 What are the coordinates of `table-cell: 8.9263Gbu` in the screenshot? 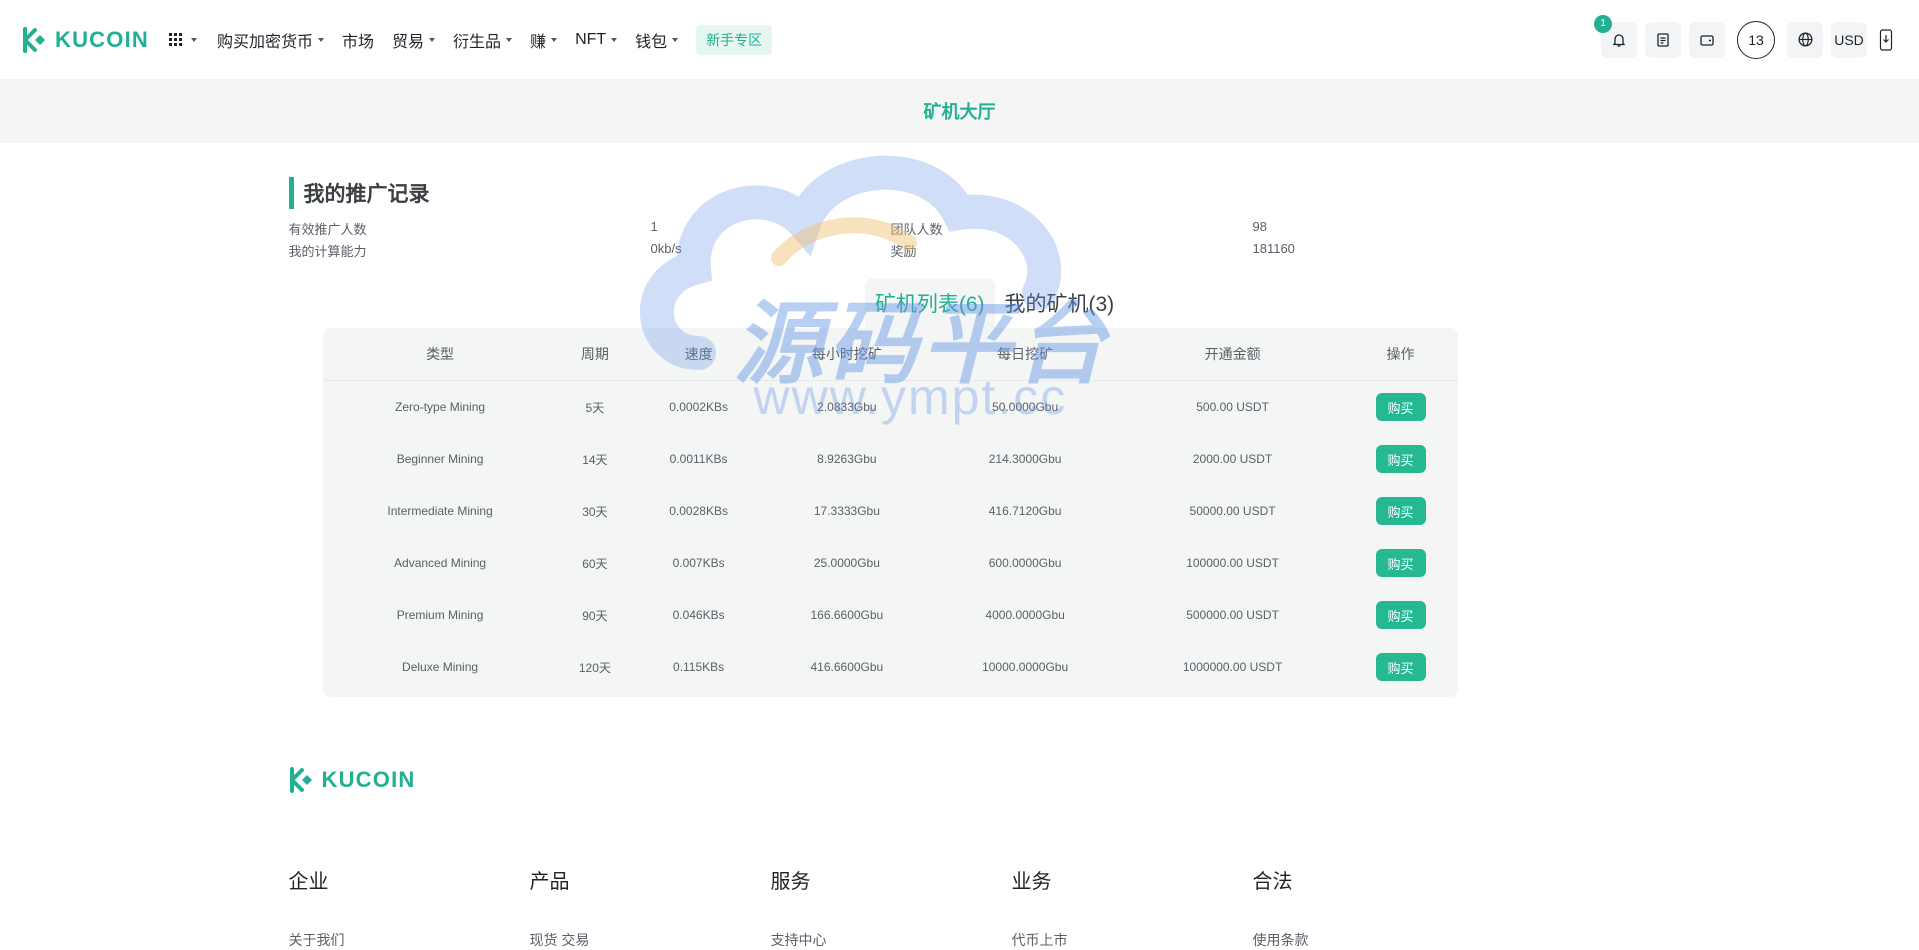 It's located at (847, 459).